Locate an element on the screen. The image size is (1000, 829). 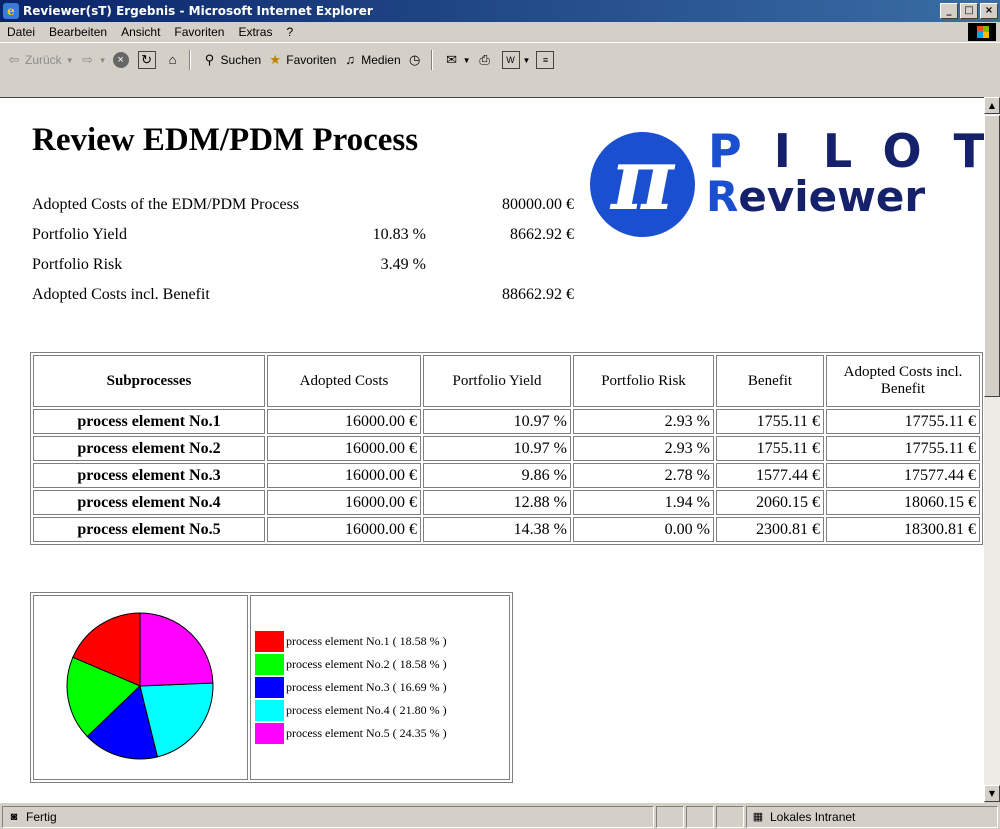
print-button: ⎙ is located at coordinates (486, 60).